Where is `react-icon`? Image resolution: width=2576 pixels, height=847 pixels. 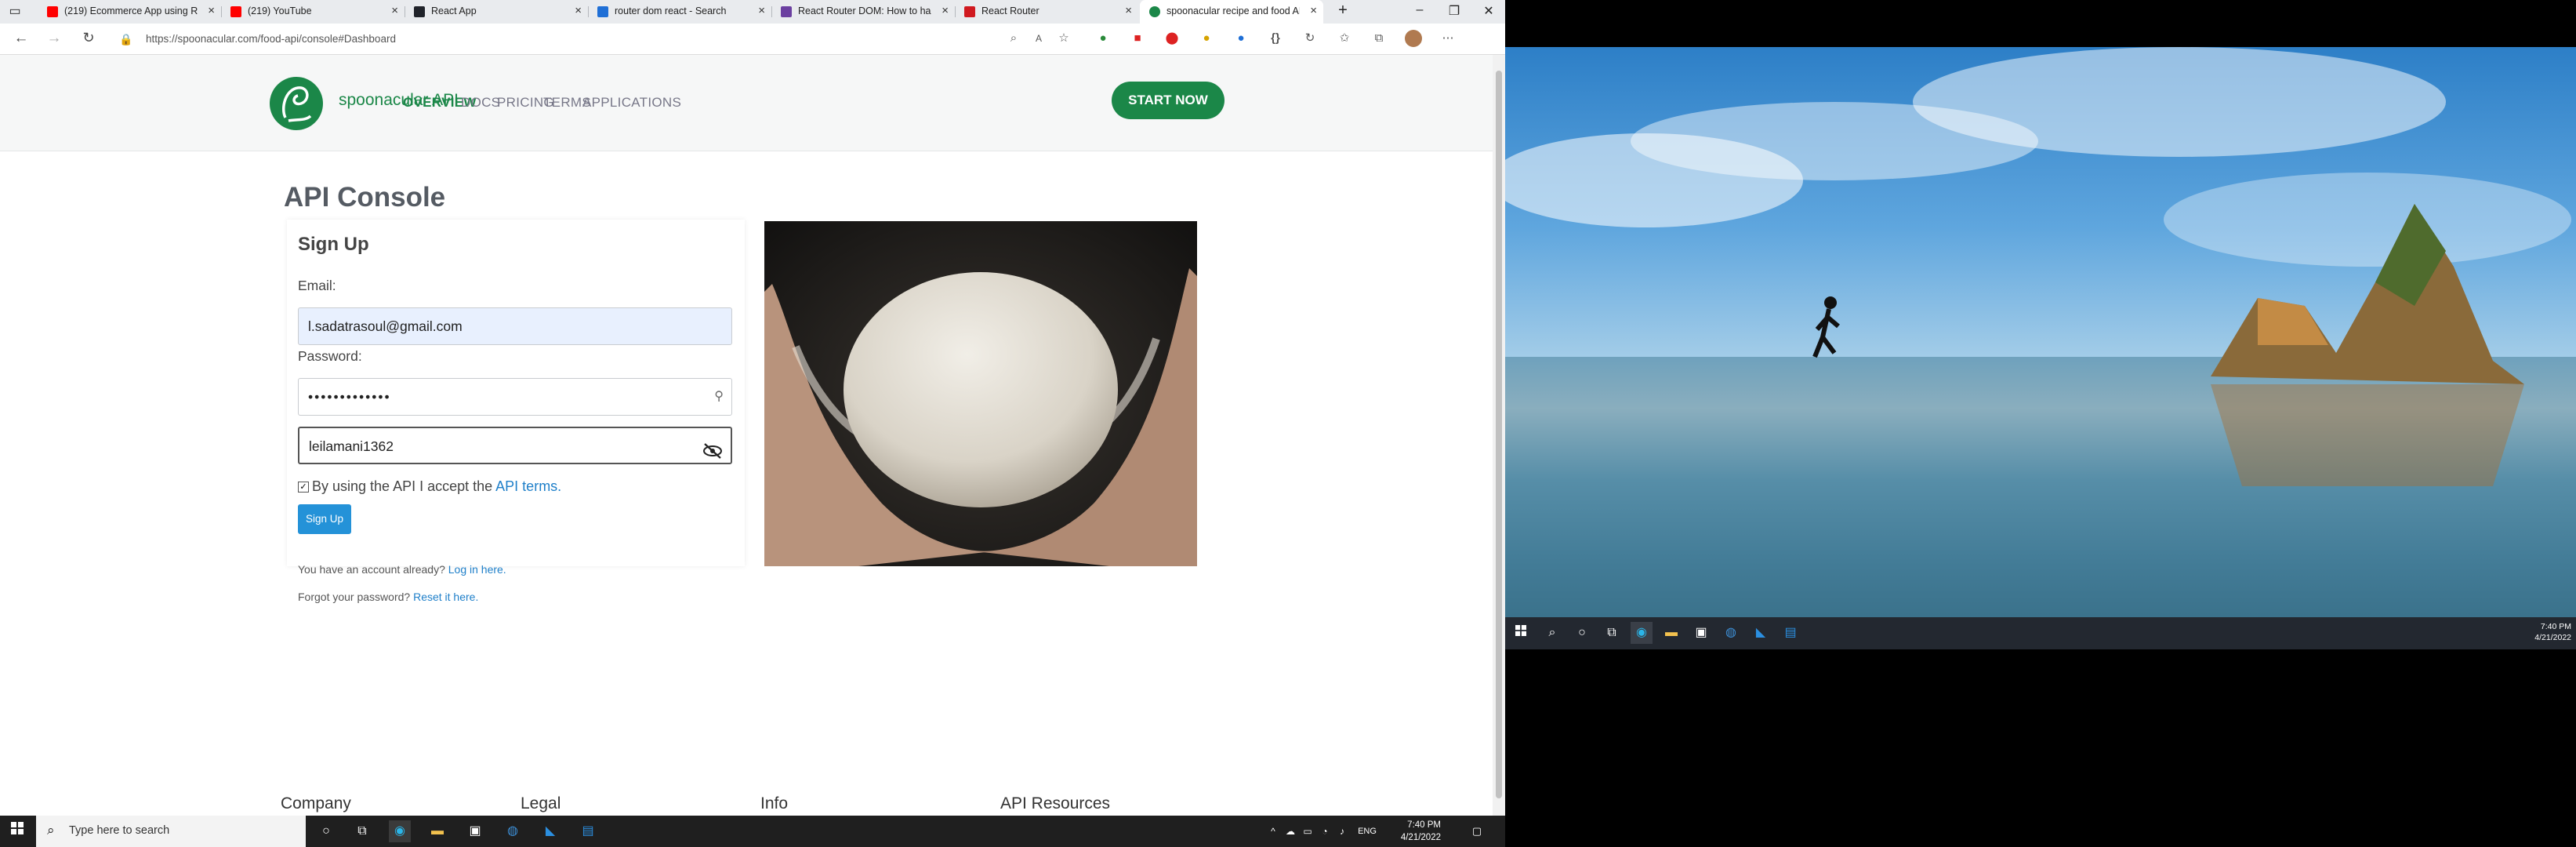 react-icon is located at coordinates (419, 11).